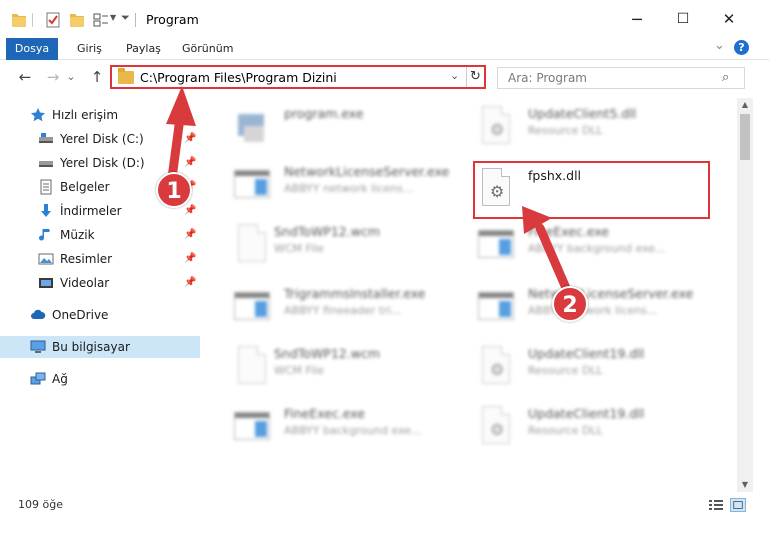  What do you see at coordinates (46, 210) in the screenshot?
I see `download-icon` at bounding box center [46, 210].